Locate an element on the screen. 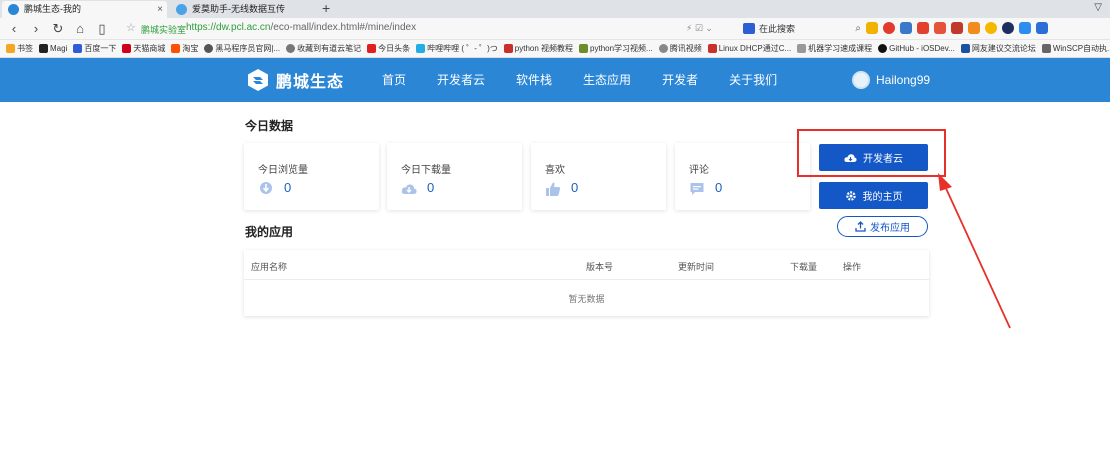  search-icon: ⌕ is located at coordinates (858, 29).